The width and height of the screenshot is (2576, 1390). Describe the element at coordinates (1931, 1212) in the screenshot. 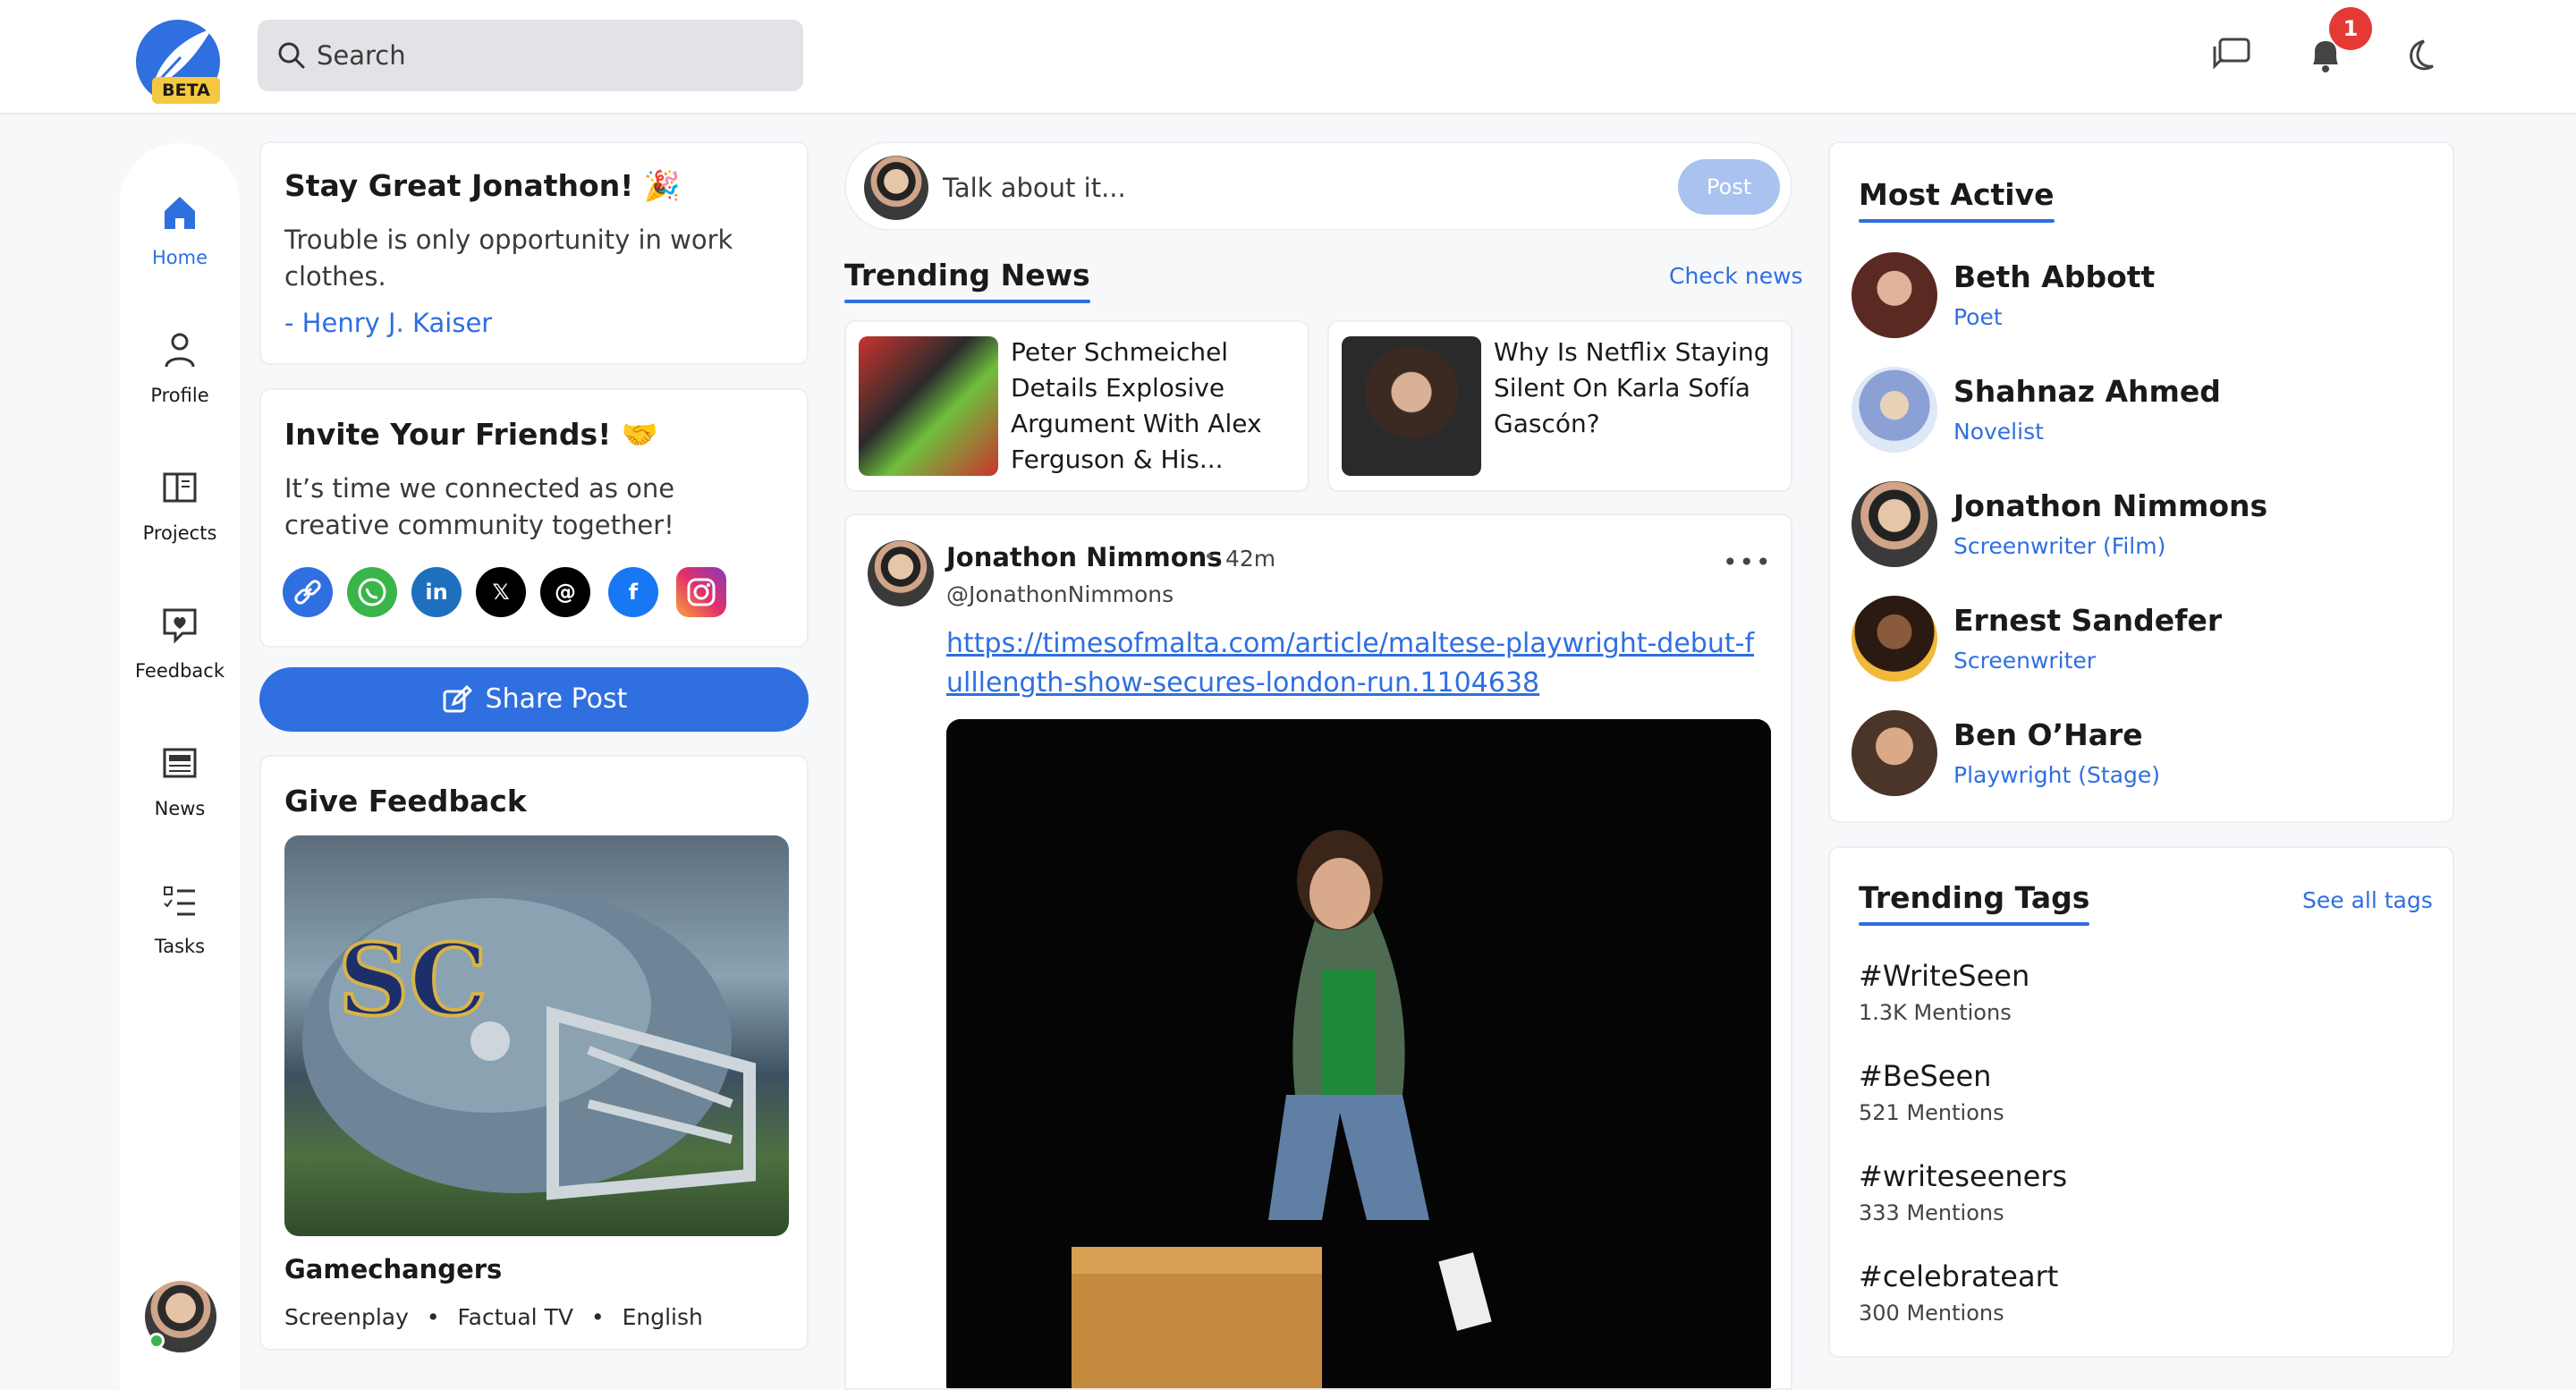

I see `tag-mentions: 333 Mentions` at that location.